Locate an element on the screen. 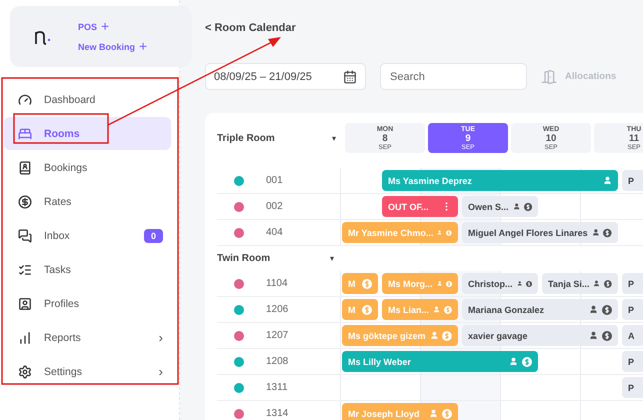  booking-bar: A is located at coordinates (632, 335).